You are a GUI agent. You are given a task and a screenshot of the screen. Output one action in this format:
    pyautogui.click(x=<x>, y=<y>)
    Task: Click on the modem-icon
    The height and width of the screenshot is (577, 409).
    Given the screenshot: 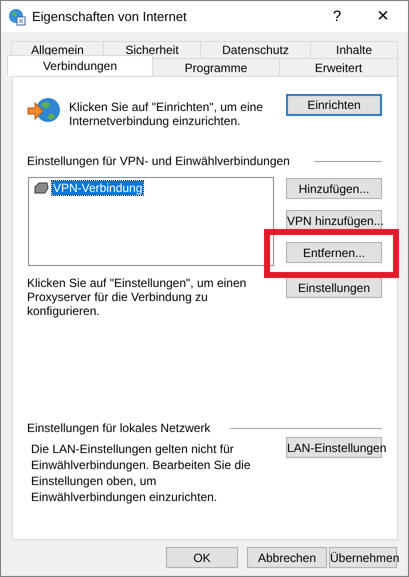 What is the action you would take?
    pyautogui.click(x=41, y=188)
    